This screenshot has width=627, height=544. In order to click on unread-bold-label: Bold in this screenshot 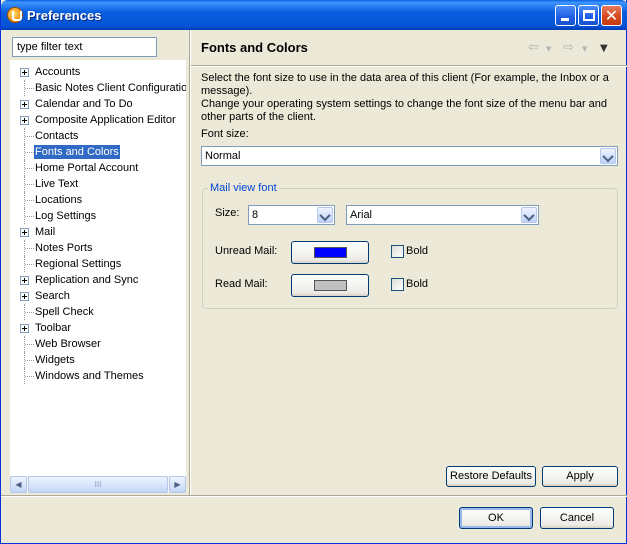, I will do `click(417, 251)`.